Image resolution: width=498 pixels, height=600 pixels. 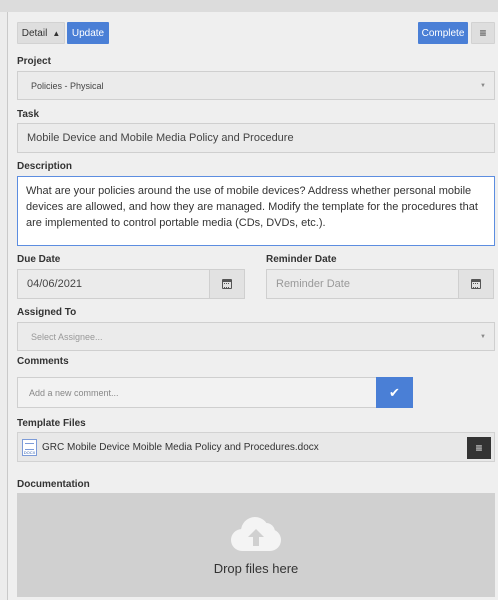 I want to click on reminder-date-placeholder: Reminder Date, so click(x=313, y=284).